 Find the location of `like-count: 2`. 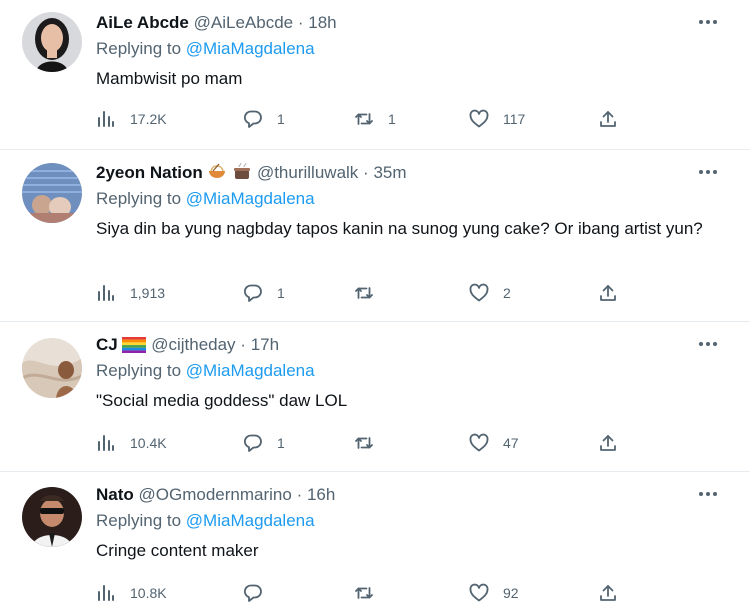

like-count: 2 is located at coordinates (507, 293).